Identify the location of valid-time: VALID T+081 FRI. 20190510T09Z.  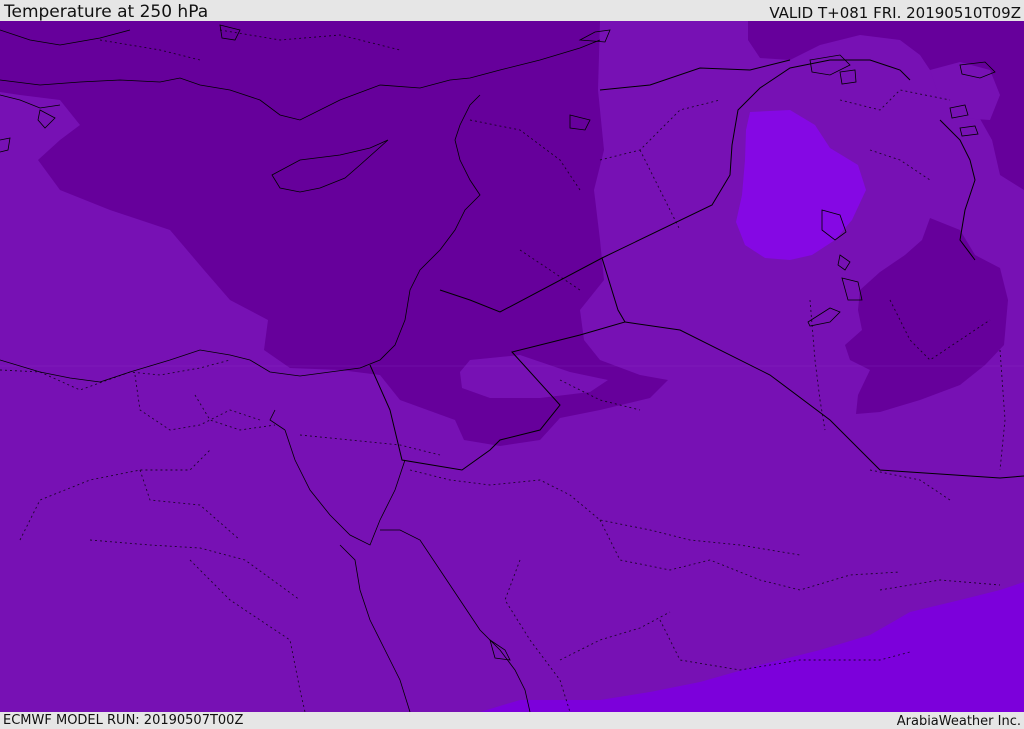
(895, 13).